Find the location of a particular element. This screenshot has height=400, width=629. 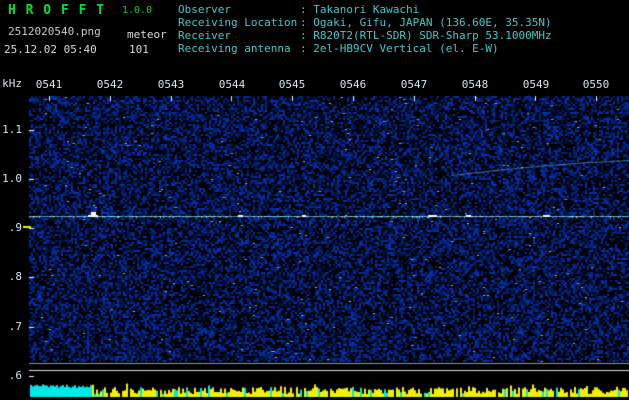

receiving-location-value: : Ogaki, Gifu, JAPAN (136.60E, 35.35N) is located at coordinates (426, 22).